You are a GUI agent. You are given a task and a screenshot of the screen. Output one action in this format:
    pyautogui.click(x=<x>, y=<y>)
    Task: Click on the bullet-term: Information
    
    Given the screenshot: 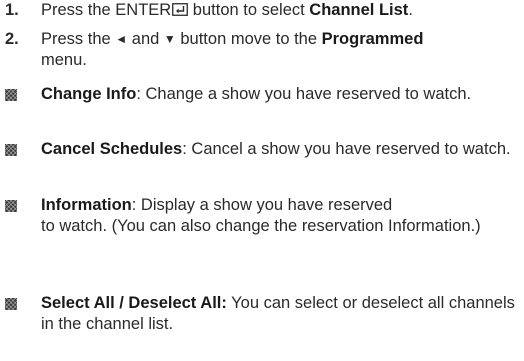 What is the action you would take?
    pyautogui.click(x=86, y=205)
    